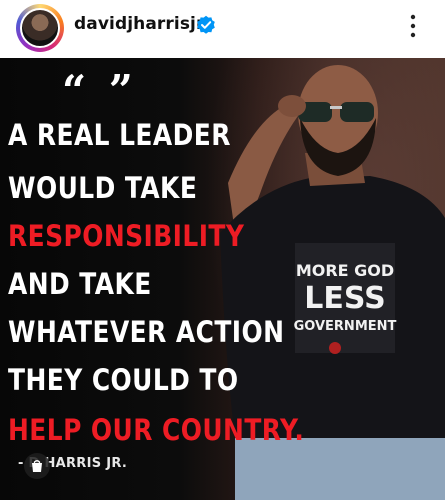 This screenshot has height=500, width=445. I want to click on quote-line-6: THEY COULD TO, so click(123, 380).